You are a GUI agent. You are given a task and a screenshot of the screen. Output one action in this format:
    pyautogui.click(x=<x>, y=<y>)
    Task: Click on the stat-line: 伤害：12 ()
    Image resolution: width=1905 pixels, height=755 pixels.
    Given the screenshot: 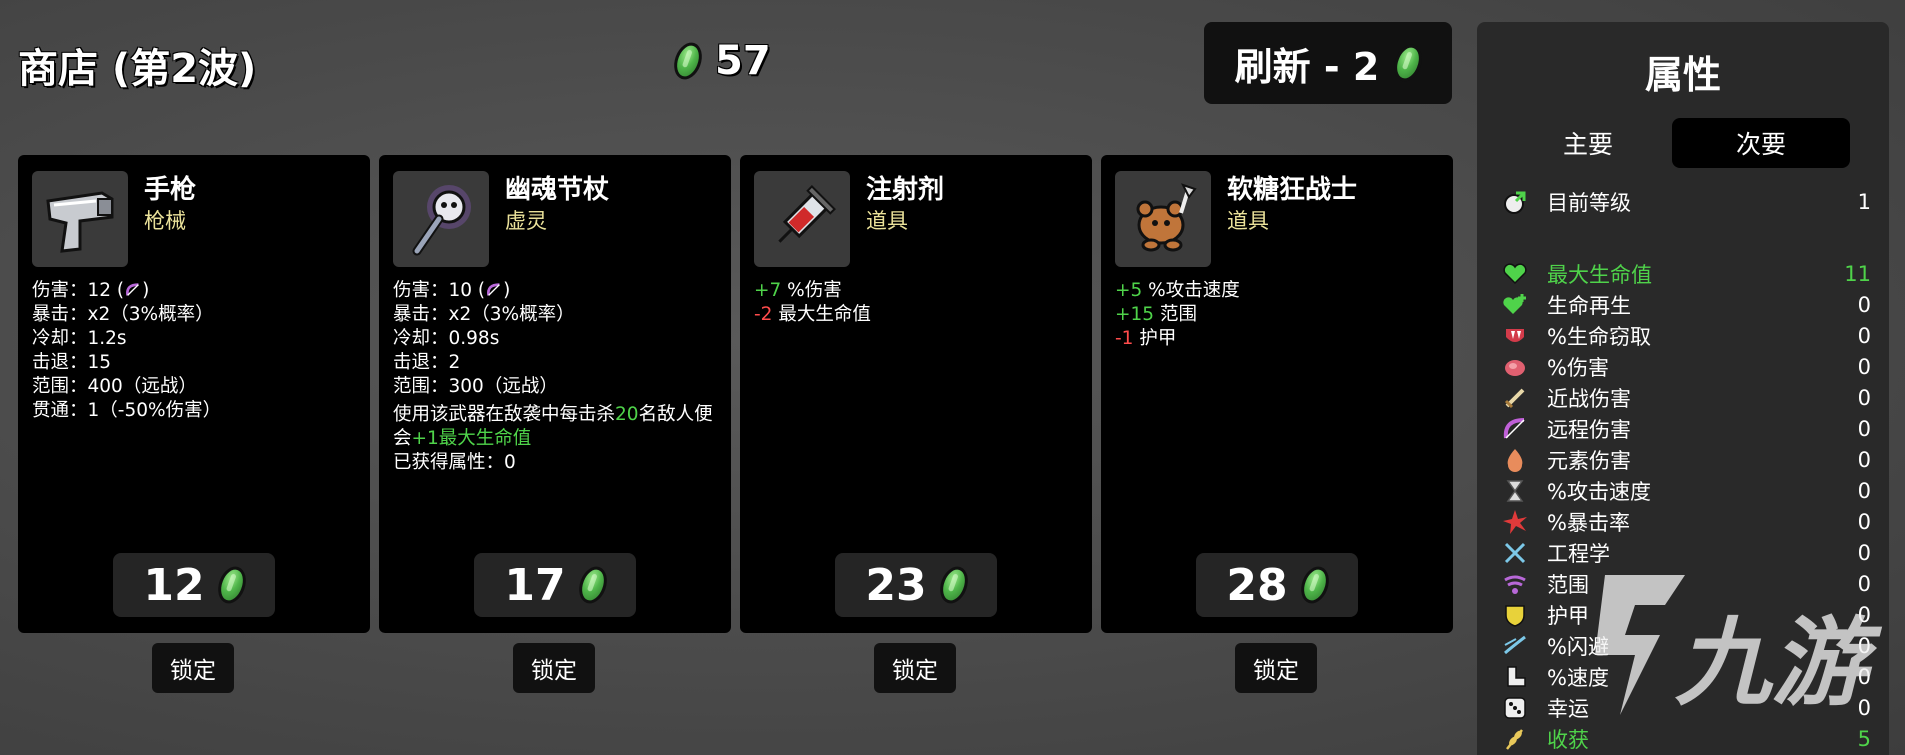 What is the action you would take?
    pyautogui.click(x=91, y=290)
    